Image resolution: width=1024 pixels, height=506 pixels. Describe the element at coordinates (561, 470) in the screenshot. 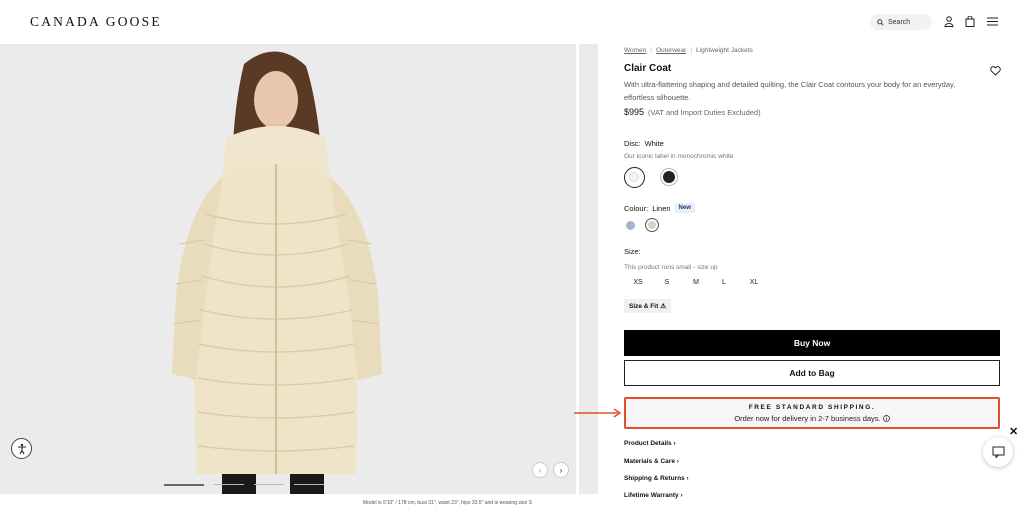

I see `gallery-next-button: ›` at that location.